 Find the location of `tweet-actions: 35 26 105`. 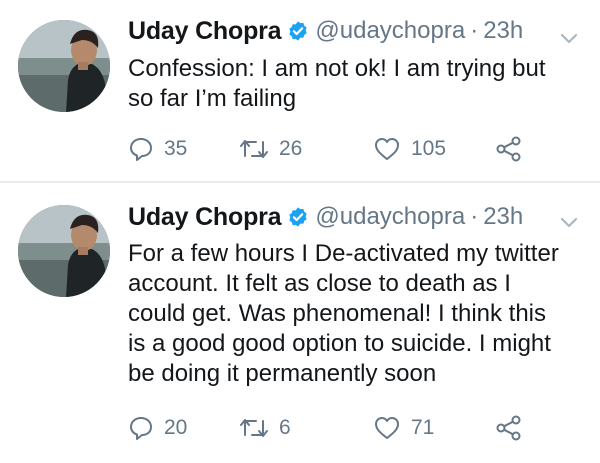

tweet-actions: 35 26 105 is located at coordinates (348, 149).